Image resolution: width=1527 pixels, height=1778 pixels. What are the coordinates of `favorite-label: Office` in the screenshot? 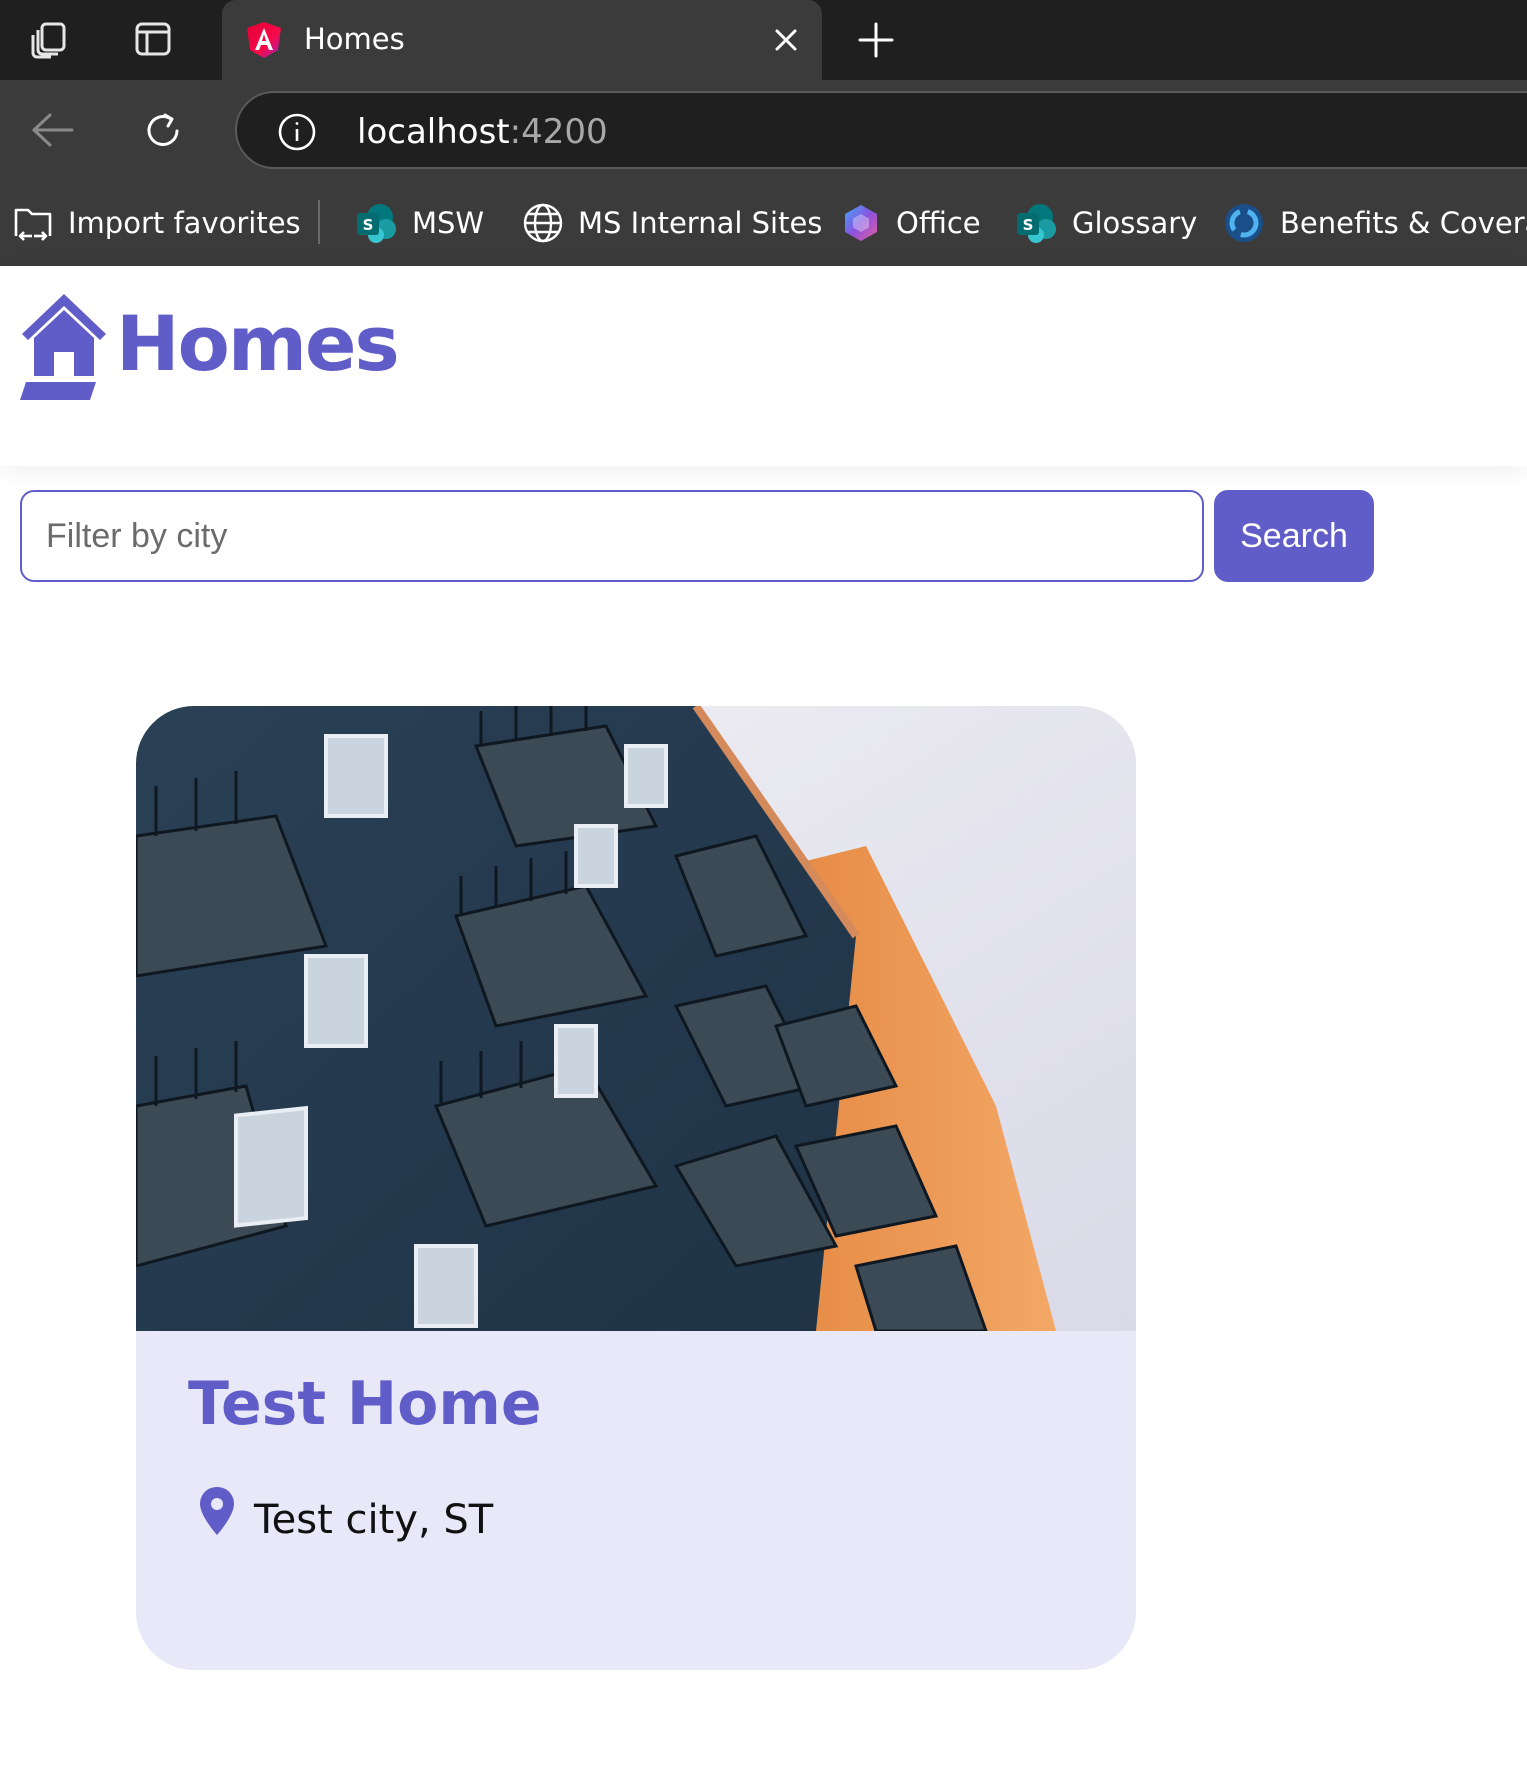 It's located at (938, 223).